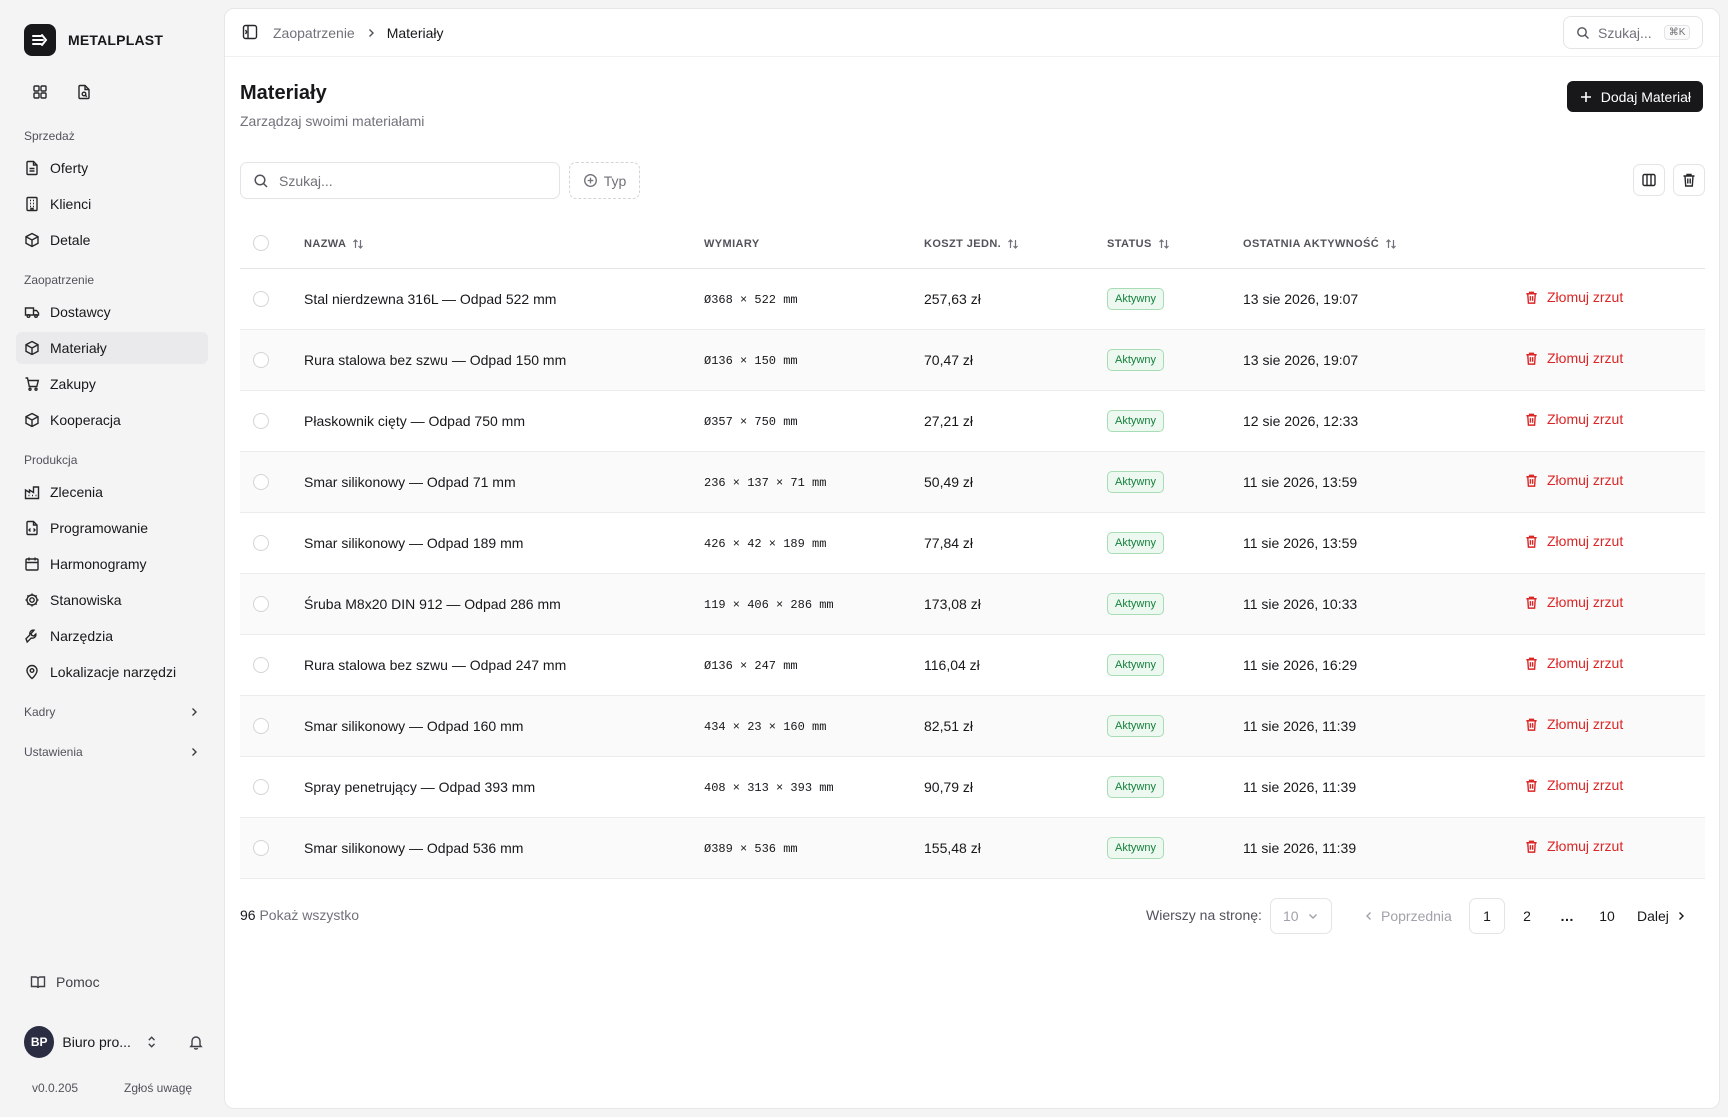 The width and height of the screenshot is (1728, 1117). What do you see at coordinates (112, 240) in the screenshot?
I see `sidebar-item-detale: Detale` at bounding box center [112, 240].